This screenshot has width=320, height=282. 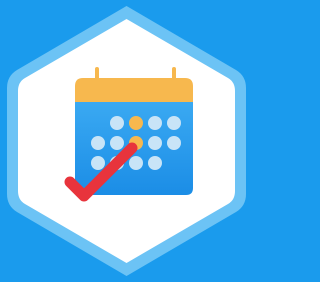 What do you see at coordinates (136, 123) in the screenshot?
I see `calendar-date-dot-highlighted` at bounding box center [136, 123].